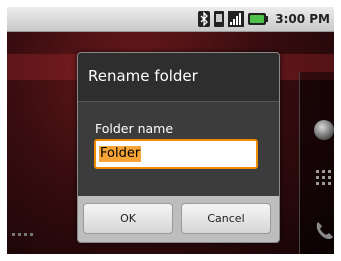 The height and width of the screenshot is (261, 341). What do you see at coordinates (204, 19) in the screenshot?
I see `bluetooth-icon` at bounding box center [204, 19].